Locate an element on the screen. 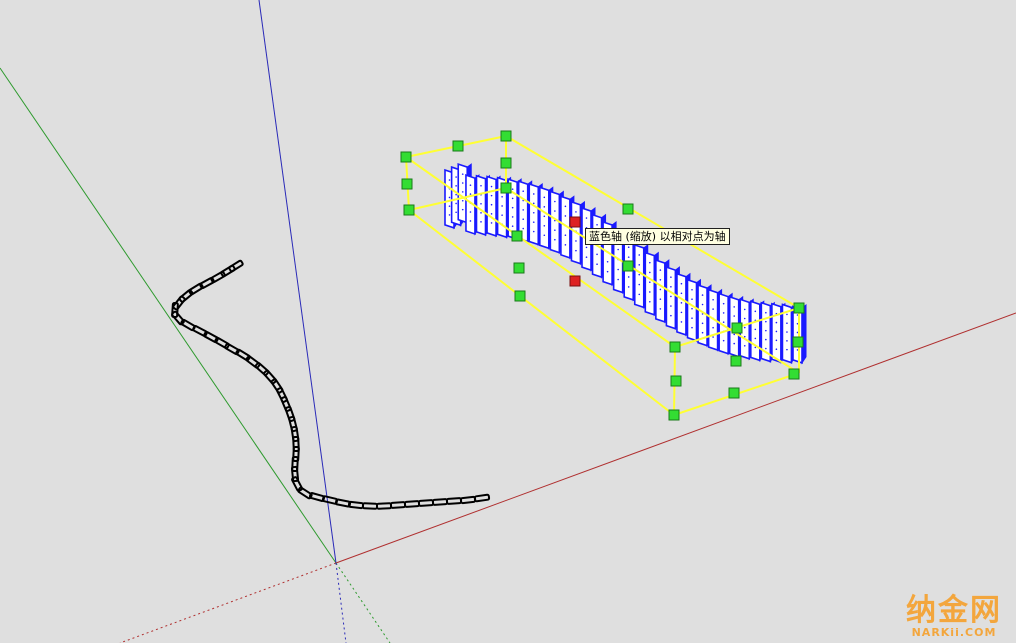 The height and width of the screenshot is (643, 1016). watermark-logo: 纳金网 NARKii.COM is located at coordinates (954, 617).